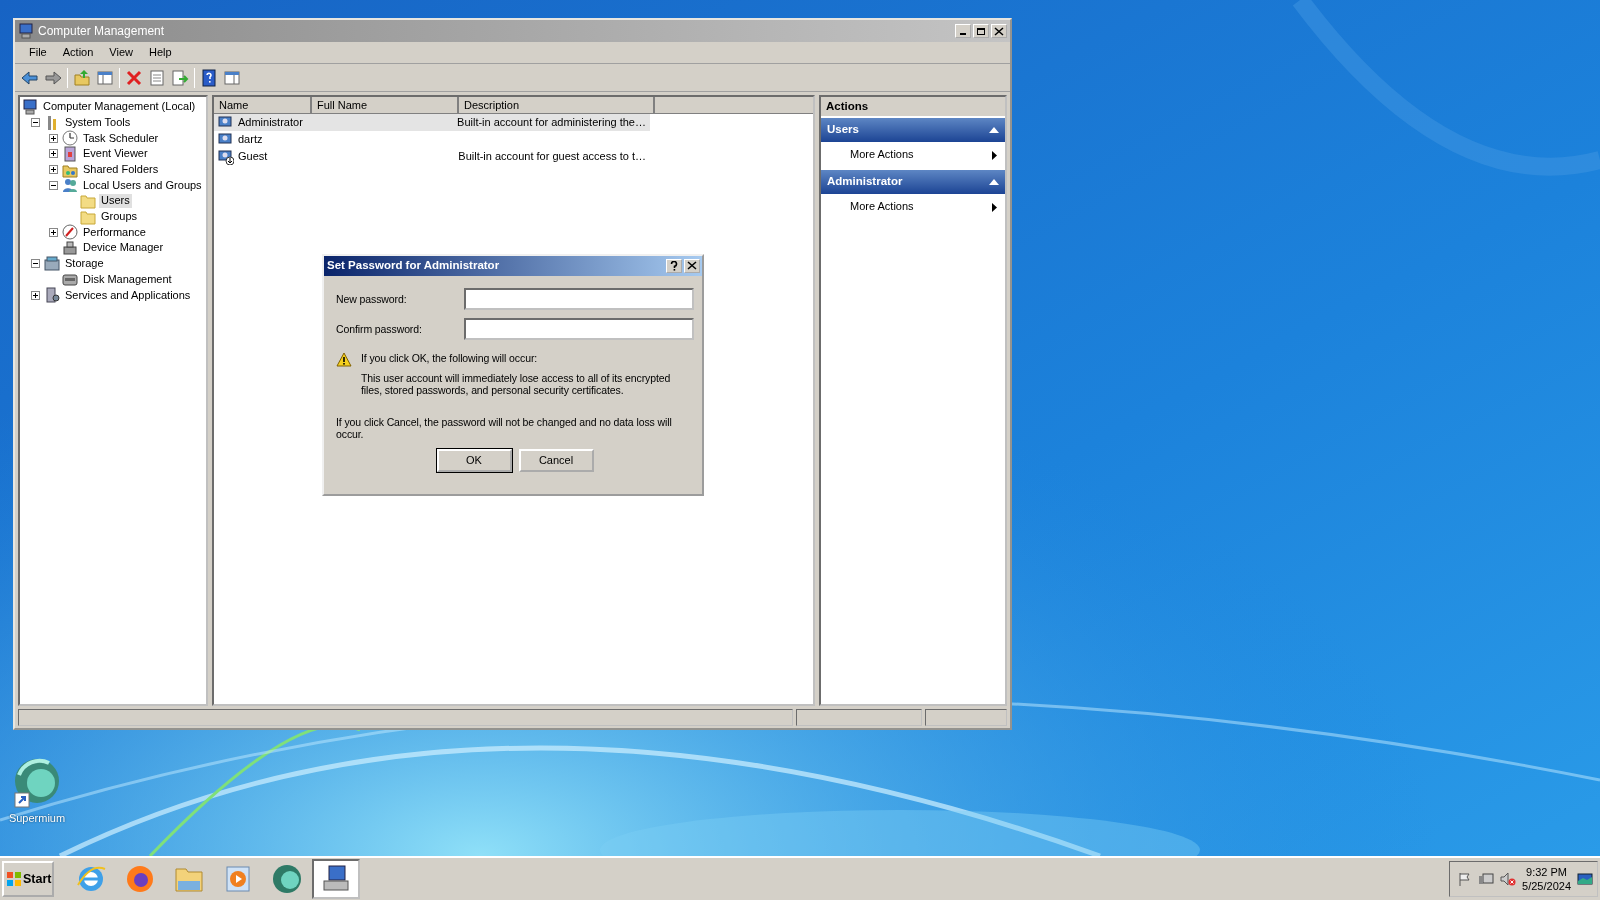  Describe the element at coordinates (1546, 886) in the screenshot. I see `clock-date: 5/25/2024` at that location.